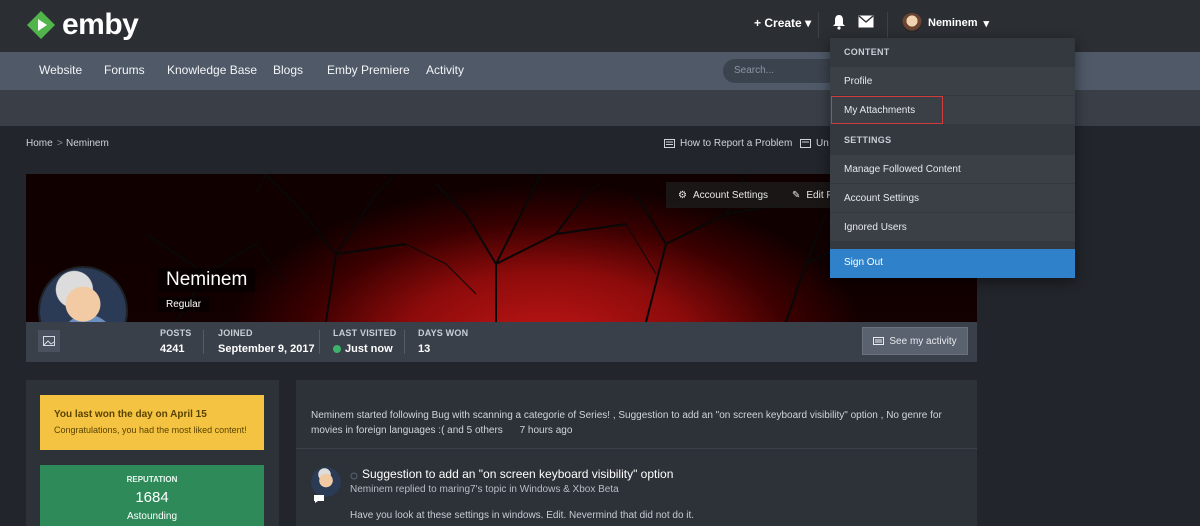 This screenshot has width=1200, height=526. What do you see at coordinates (863, 262) in the screenshot?
I see `sign-out-label: Sign Out` at bounding box center [863, 262].